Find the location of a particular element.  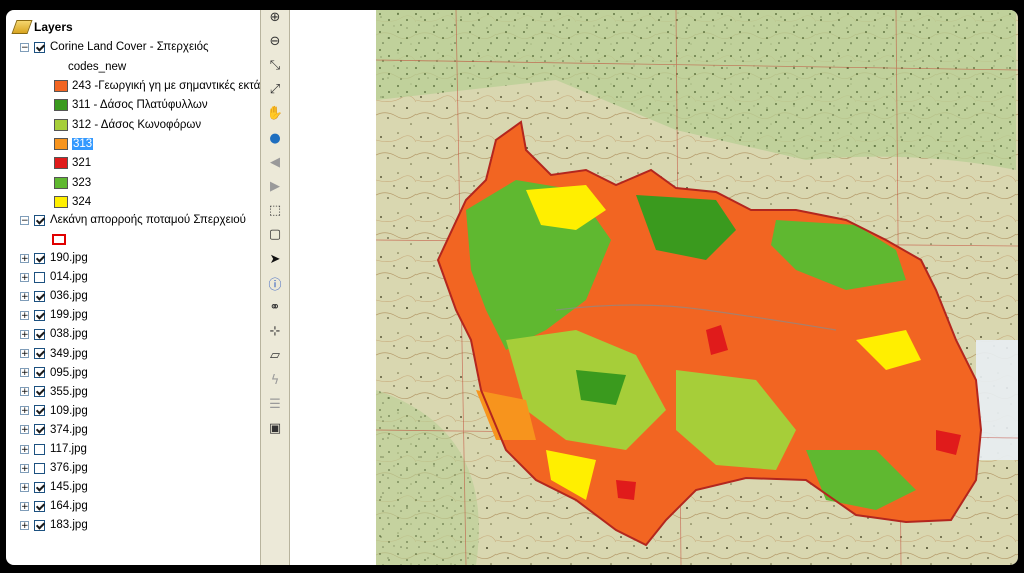

hyperlink-icon: ϟ is located at coordinates (275, 380).